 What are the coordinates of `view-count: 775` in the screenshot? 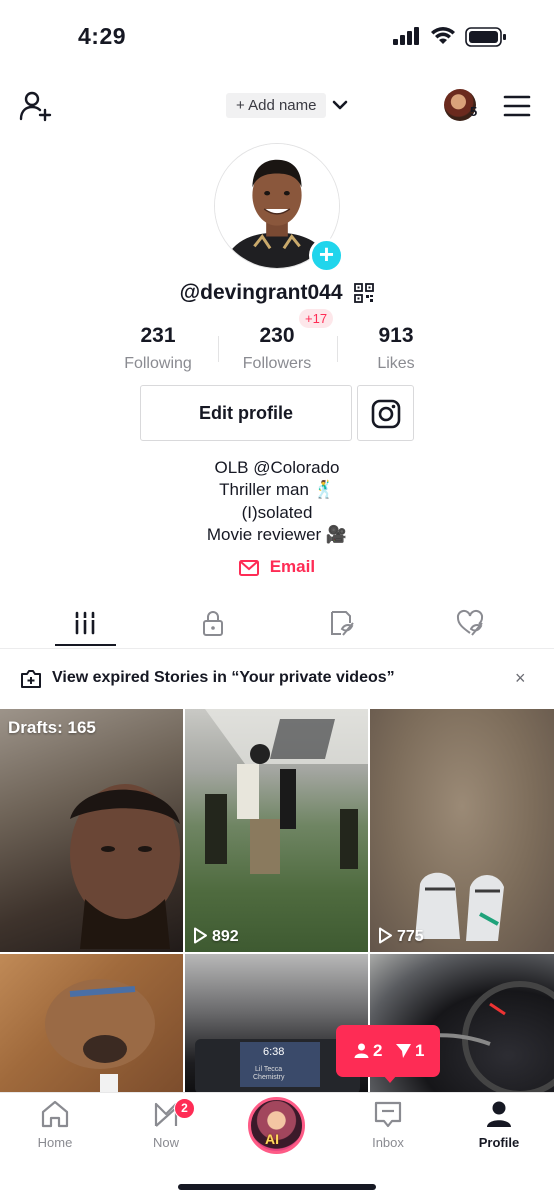 It's located at (401, 936).